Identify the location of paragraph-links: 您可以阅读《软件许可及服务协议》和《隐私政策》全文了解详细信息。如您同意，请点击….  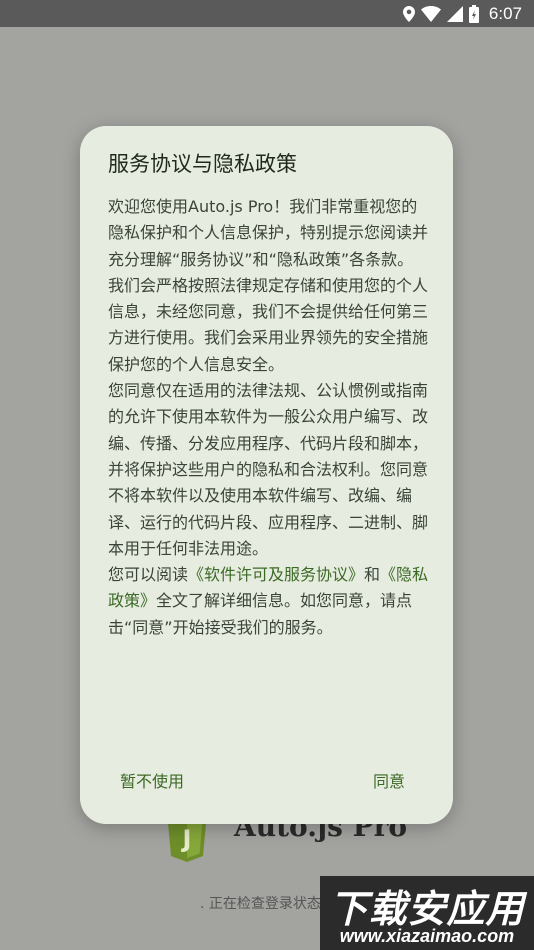
(269, 601).